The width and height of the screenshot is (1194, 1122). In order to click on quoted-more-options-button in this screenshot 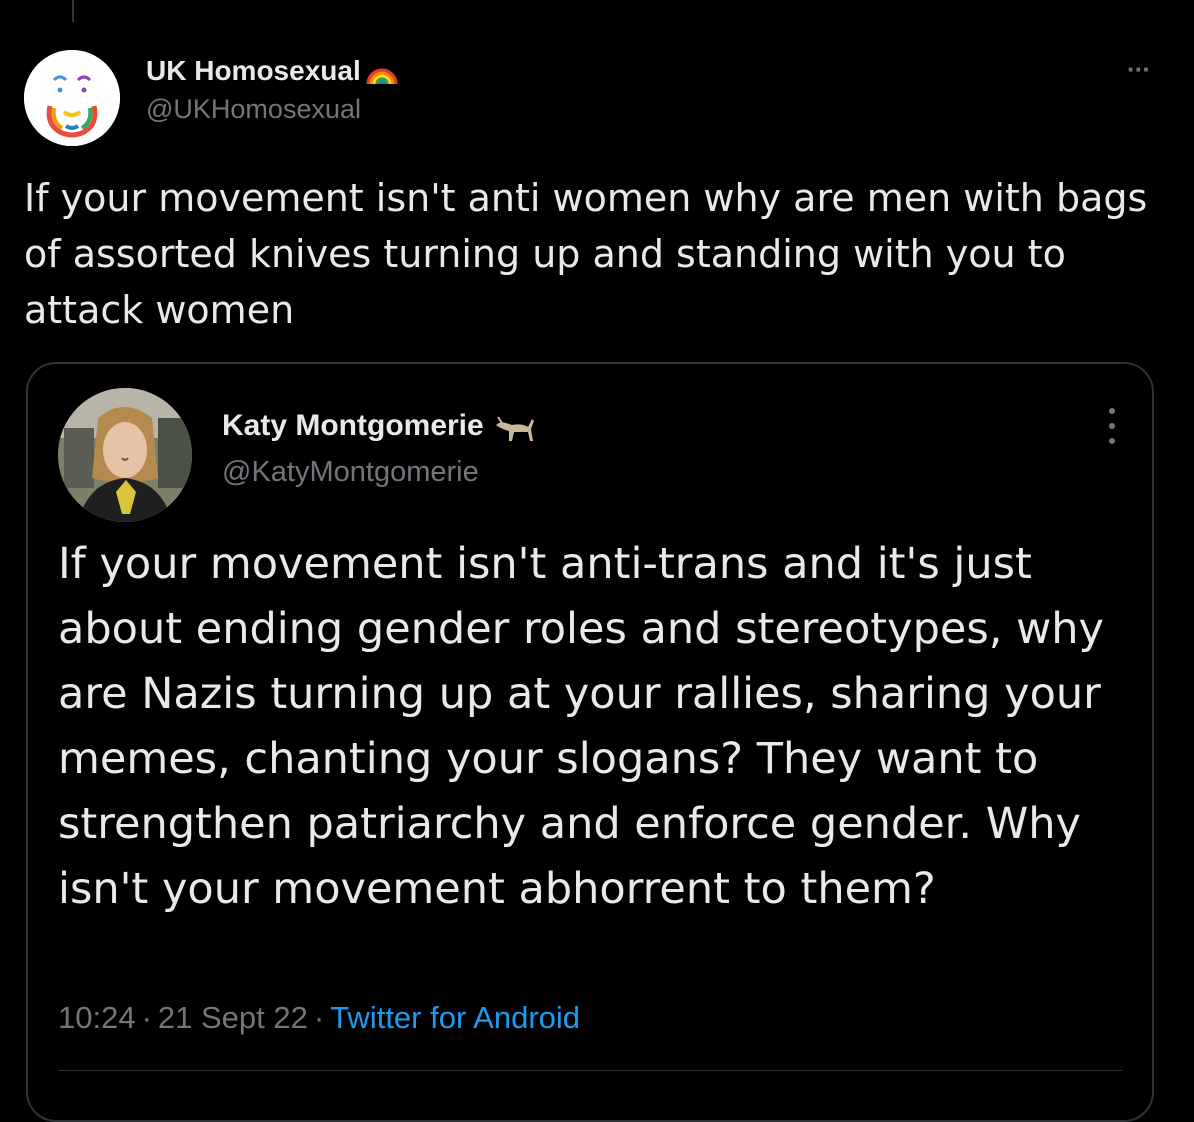, I will do `click(1112, 426)`.